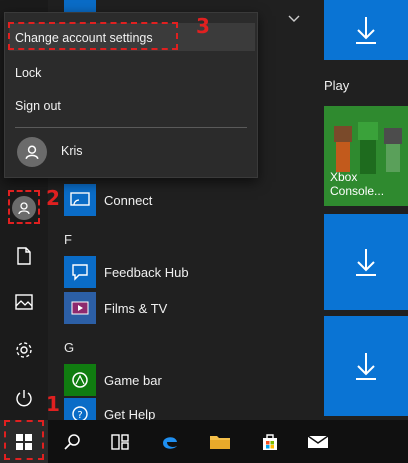 The height and width of the screenshot is (463, 408). I want to click on app-films-tv: Films & TV, so click(115, 308).